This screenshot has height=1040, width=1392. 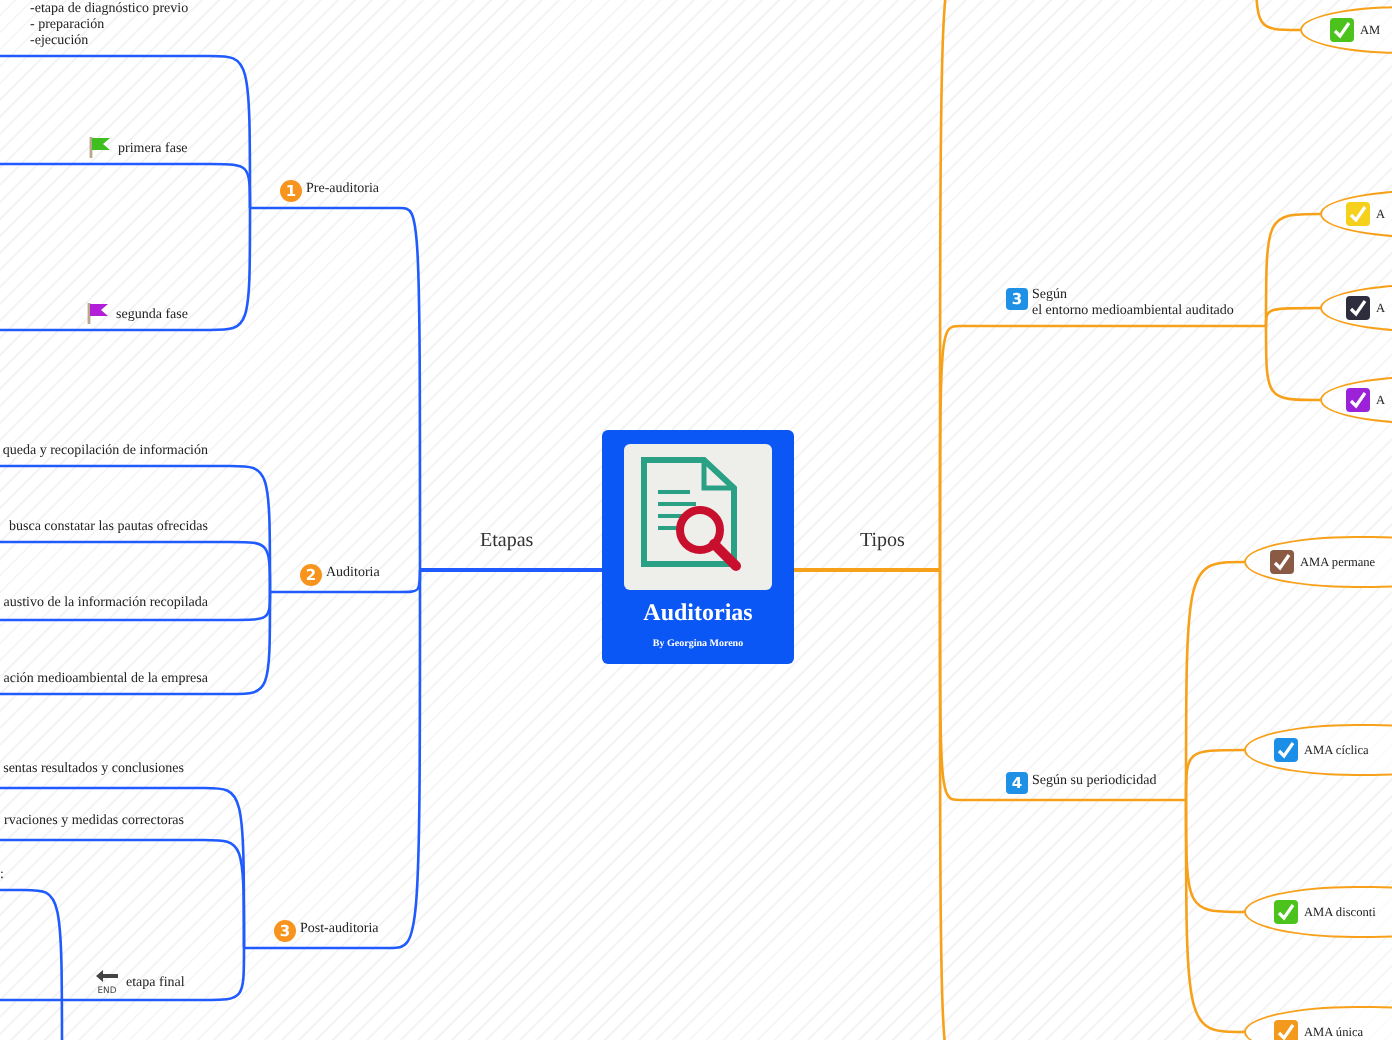 I want to click on branch-label: Tipos, so click(x=882, y=542).